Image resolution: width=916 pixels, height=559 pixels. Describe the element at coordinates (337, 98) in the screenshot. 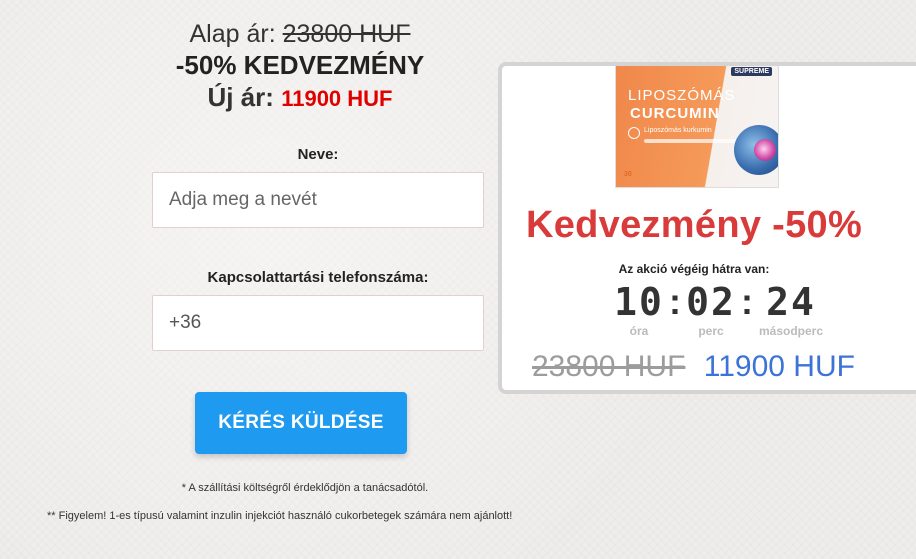

I see `new-price-value: 11900 HUF` at that location.